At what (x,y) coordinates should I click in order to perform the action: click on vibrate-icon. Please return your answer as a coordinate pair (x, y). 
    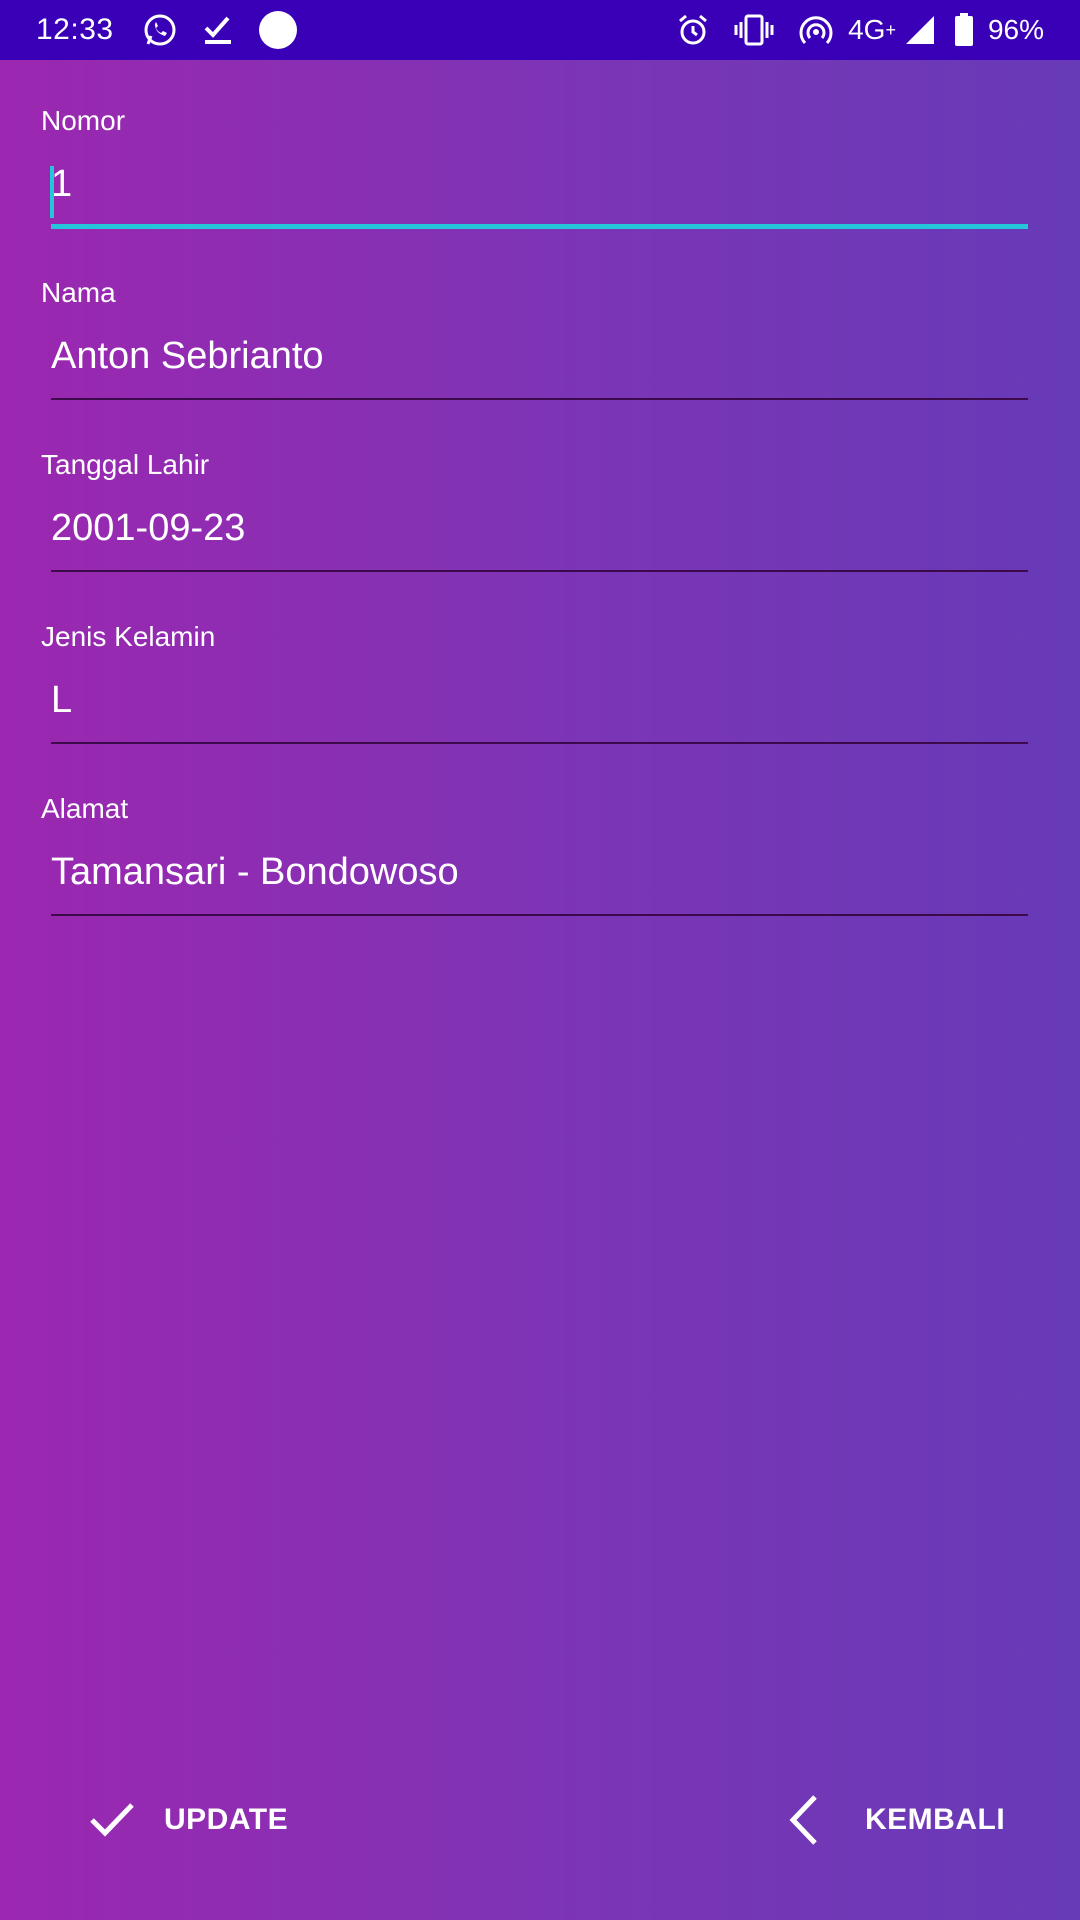
    Looking at the image, I should click on (754, 30).